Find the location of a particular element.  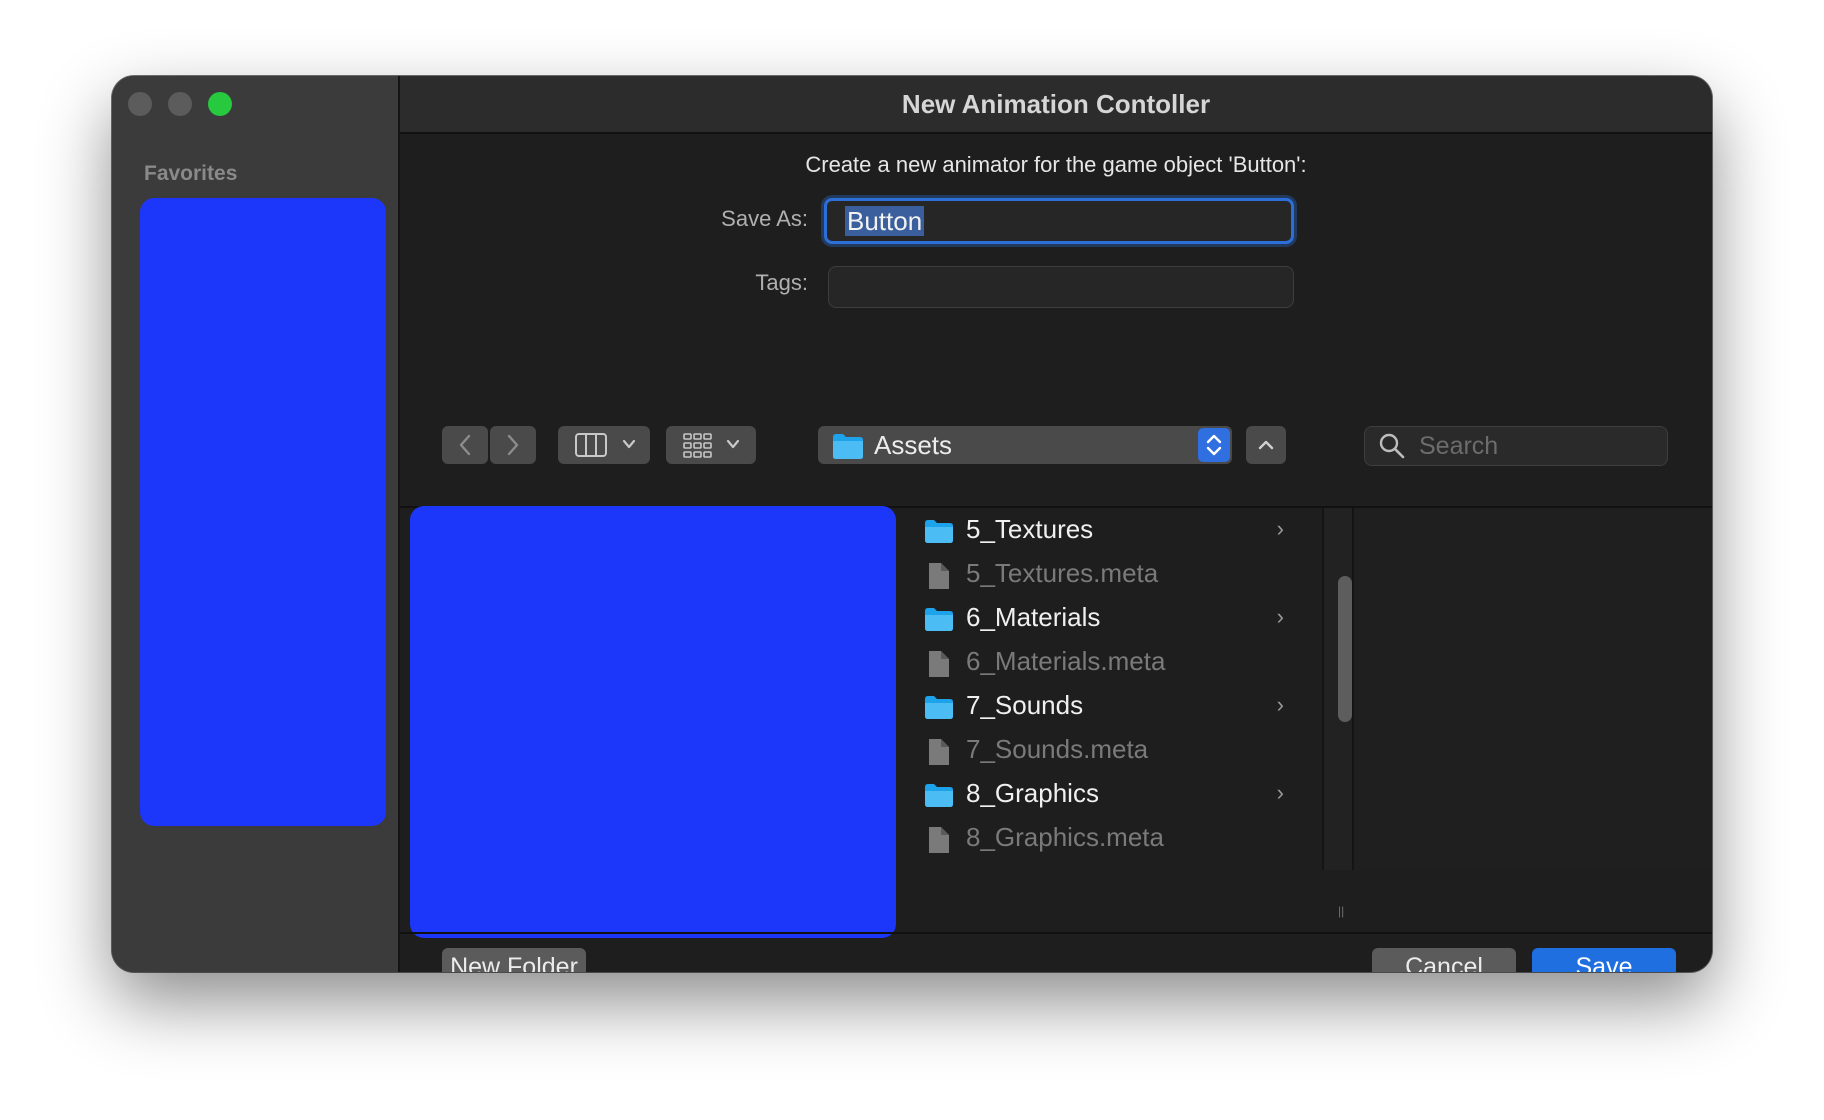

favorites-redacted-block is located at coordinates (263, 512).